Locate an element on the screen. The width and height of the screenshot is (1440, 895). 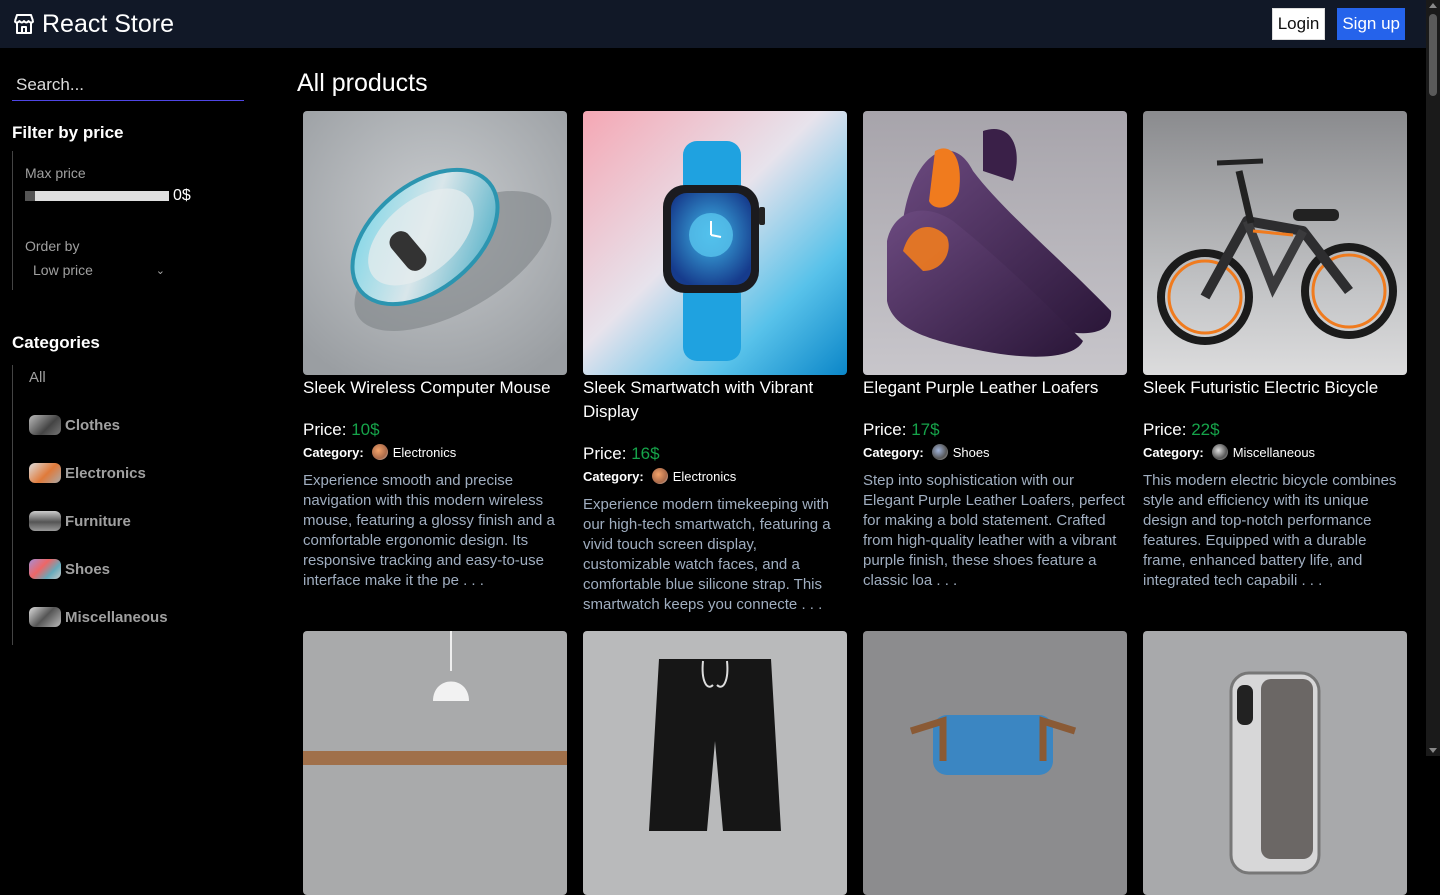
price-value: 16$ is located at coordinates (645, 453).